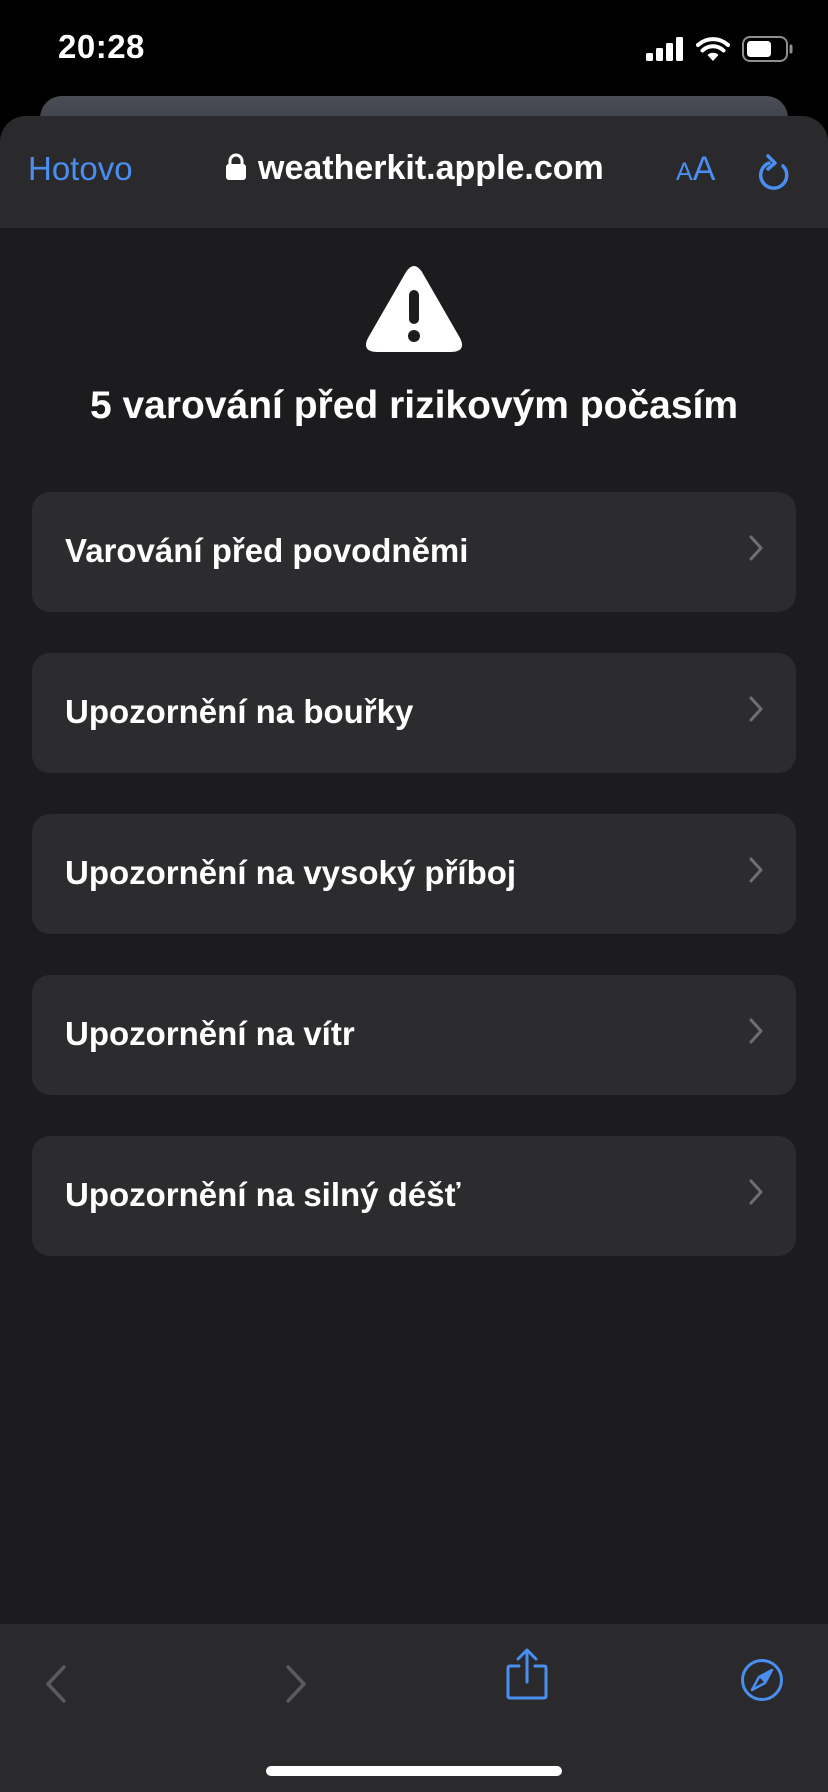 This screenshot has height=1792, width=828. Describe the element at coordinates (267, 550) in the screenshot. I see `alert-item-label: Varování před povodněmi` at that location.